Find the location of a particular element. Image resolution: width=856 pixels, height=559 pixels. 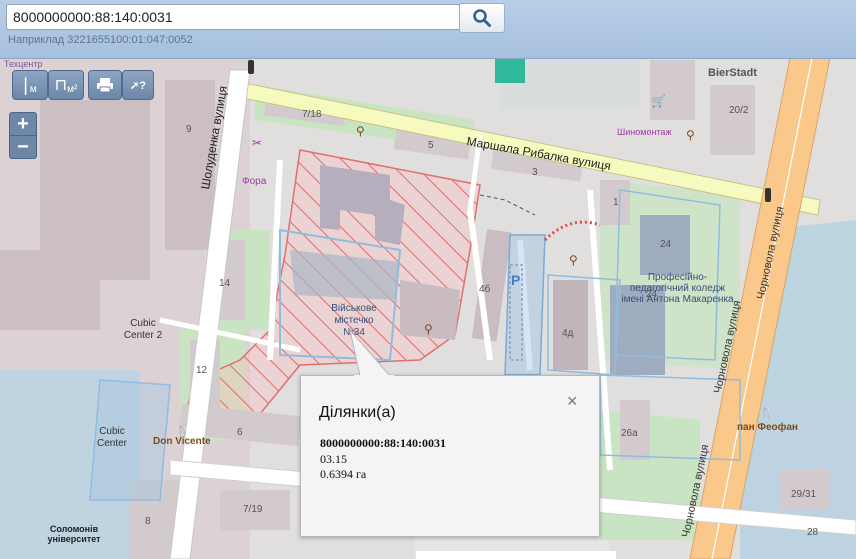

zoom-in-button: + is located at coordinates (23, 124).